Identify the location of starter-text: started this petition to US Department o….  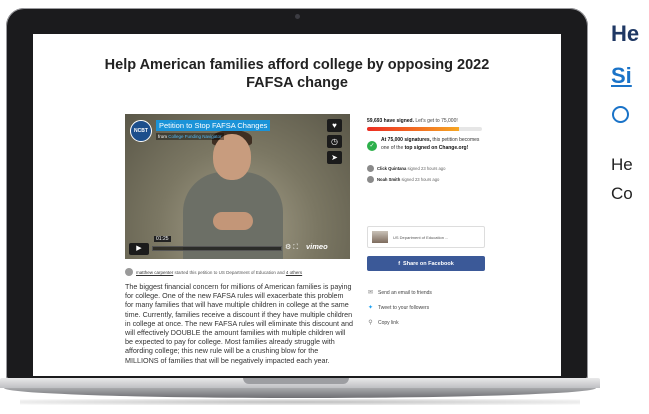
(229, 272).